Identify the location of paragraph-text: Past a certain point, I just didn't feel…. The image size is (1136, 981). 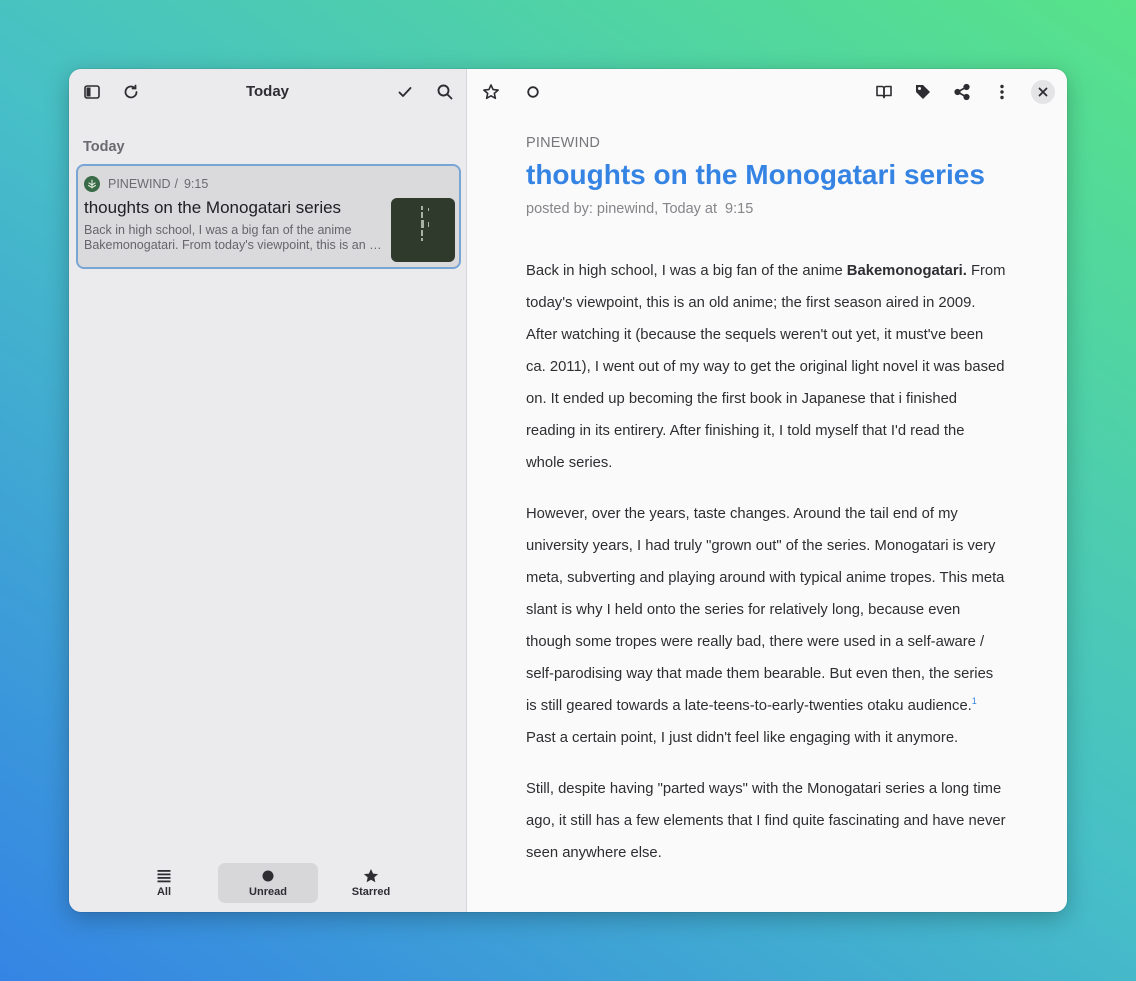
(742, 738).